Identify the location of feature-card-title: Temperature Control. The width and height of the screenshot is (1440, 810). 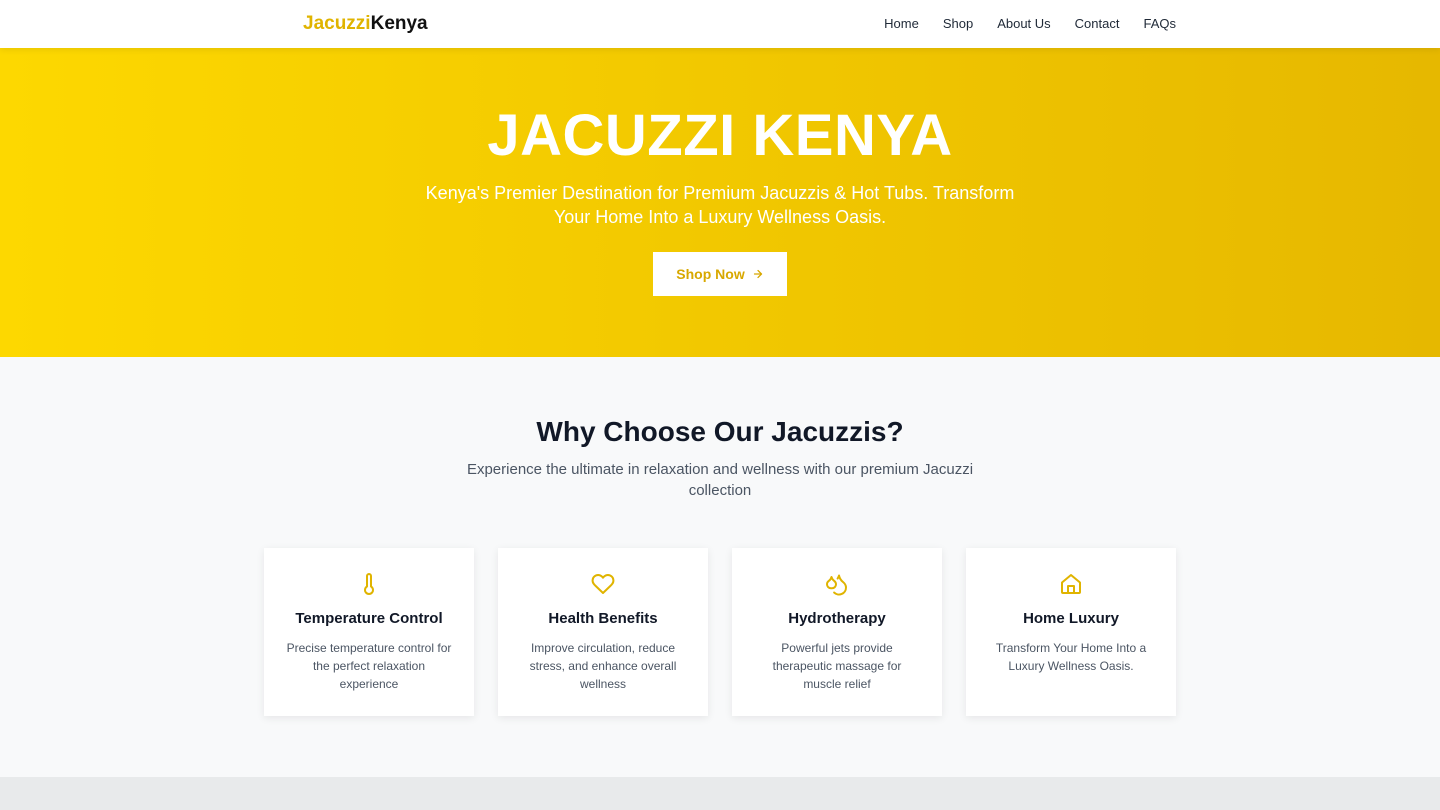
(369, 618).